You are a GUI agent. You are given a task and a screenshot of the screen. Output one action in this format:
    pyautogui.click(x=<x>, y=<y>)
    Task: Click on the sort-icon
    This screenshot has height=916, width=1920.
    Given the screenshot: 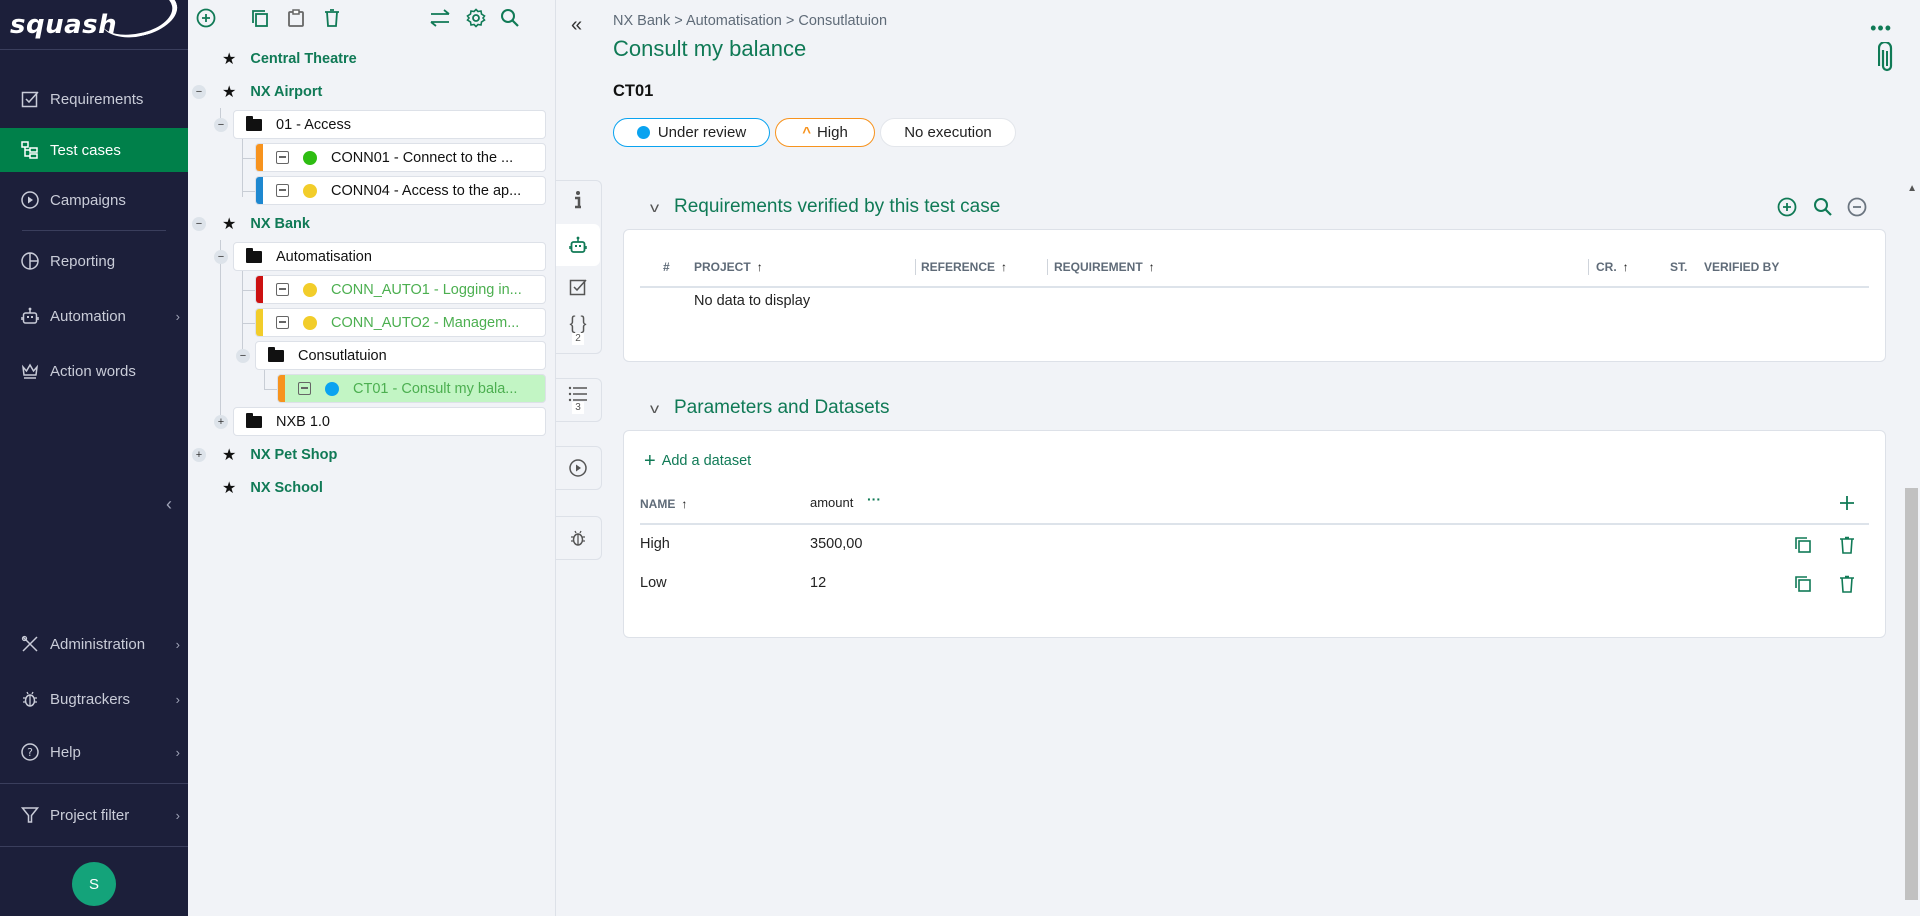 What is the action you would take?
    pyautogui.click(x=440, y=18)
    